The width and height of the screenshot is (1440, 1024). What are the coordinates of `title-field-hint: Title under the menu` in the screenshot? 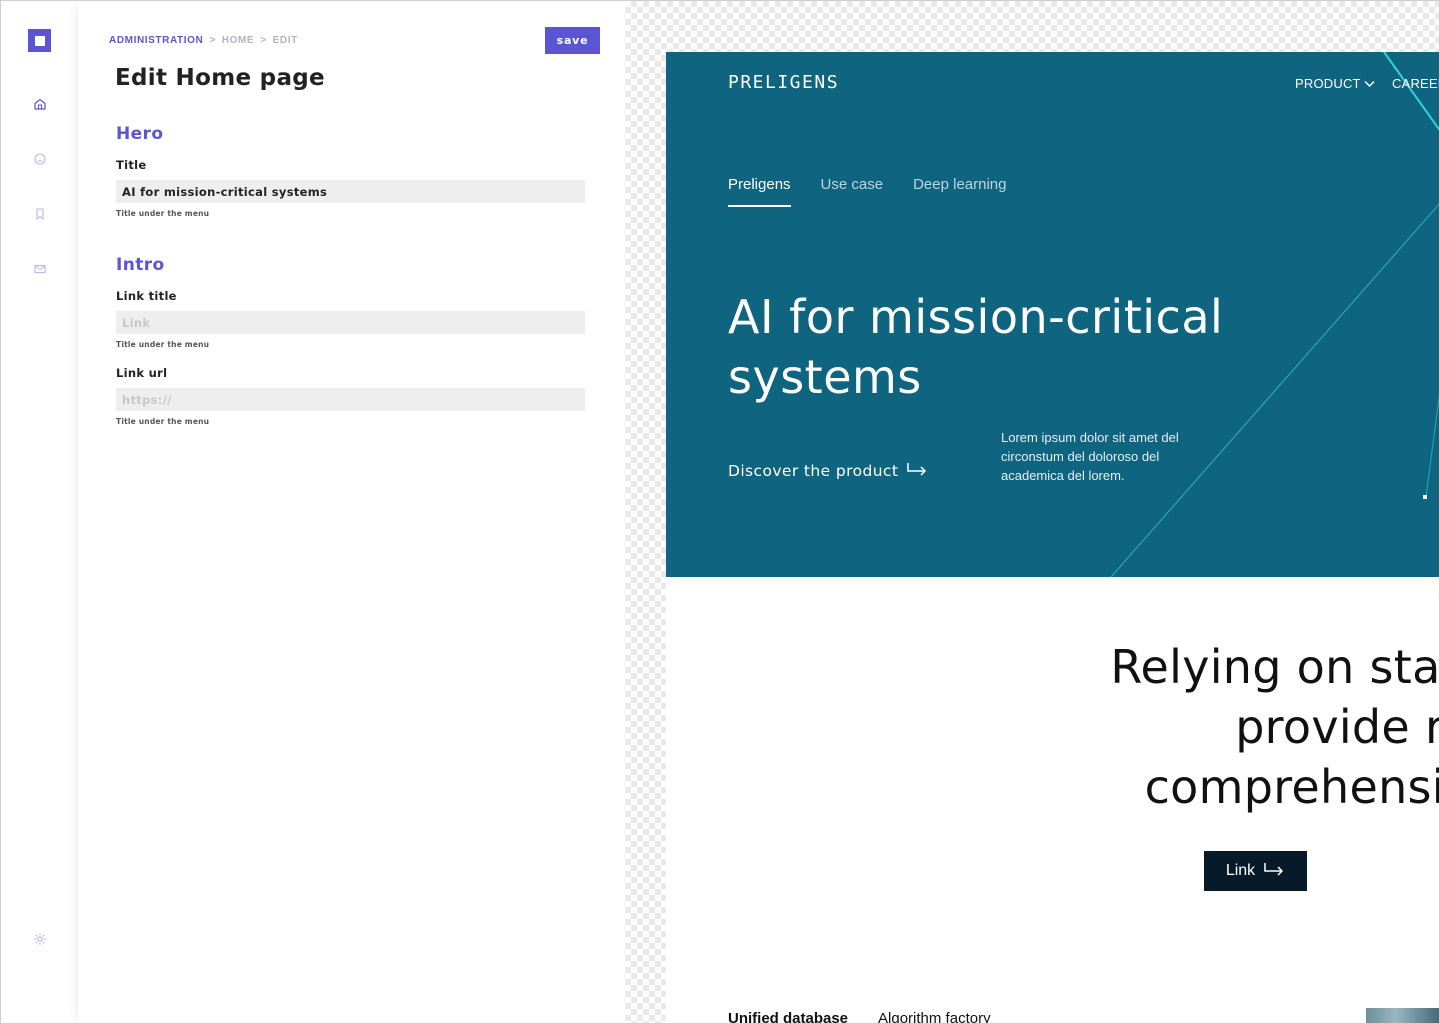 It's located at (163, 213).